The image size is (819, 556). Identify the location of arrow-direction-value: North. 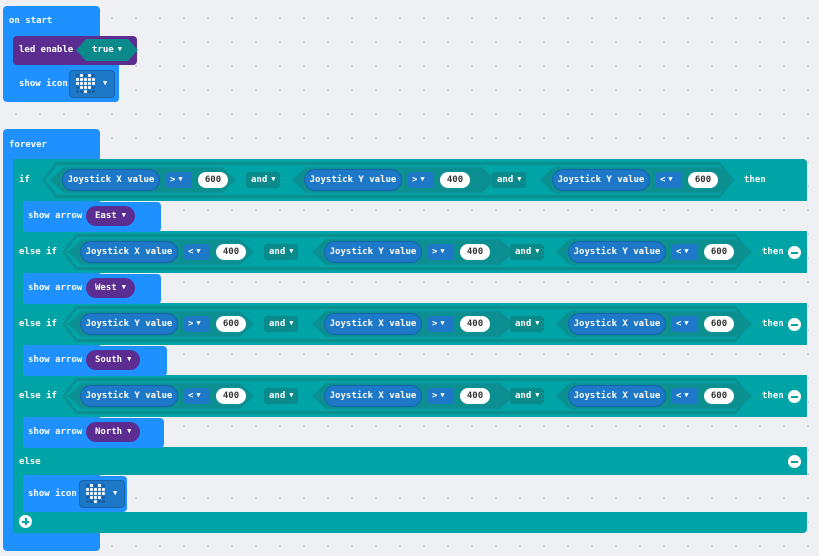
(109, 432).